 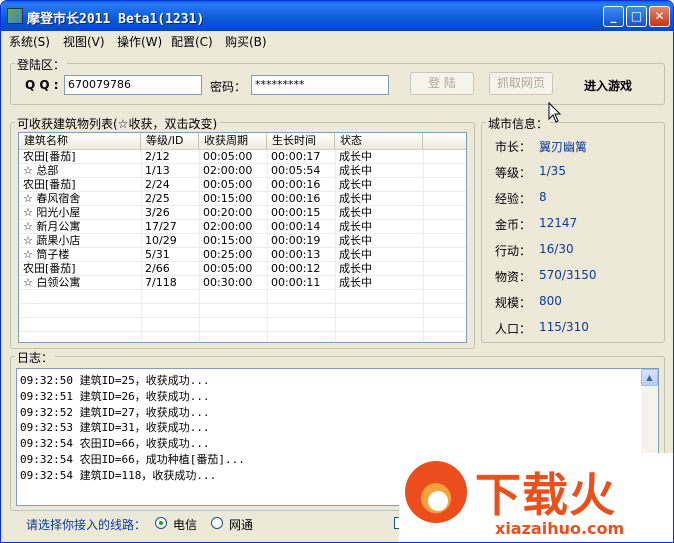 What do you see at coordinates (513, 329) in the screenshot?
I see `city-info-label: 人口：` at bounding box center [513, 329].